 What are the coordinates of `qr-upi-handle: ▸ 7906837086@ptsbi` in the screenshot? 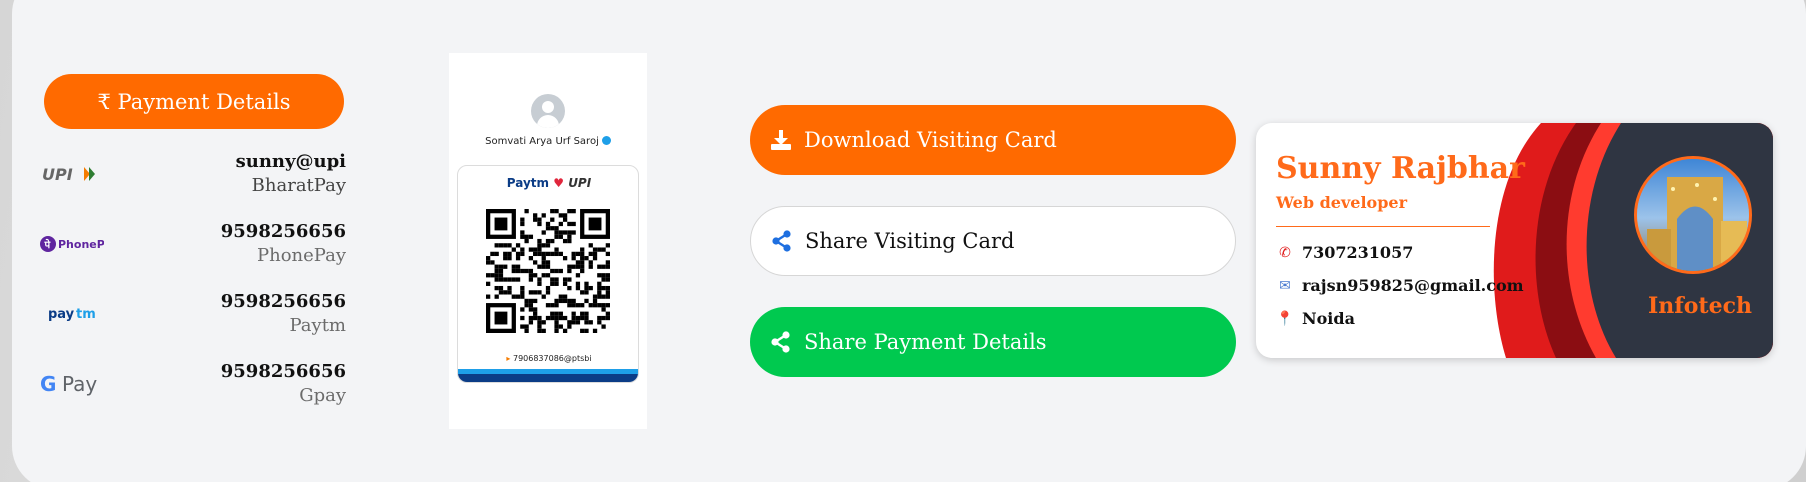 It's located at (549, 358).